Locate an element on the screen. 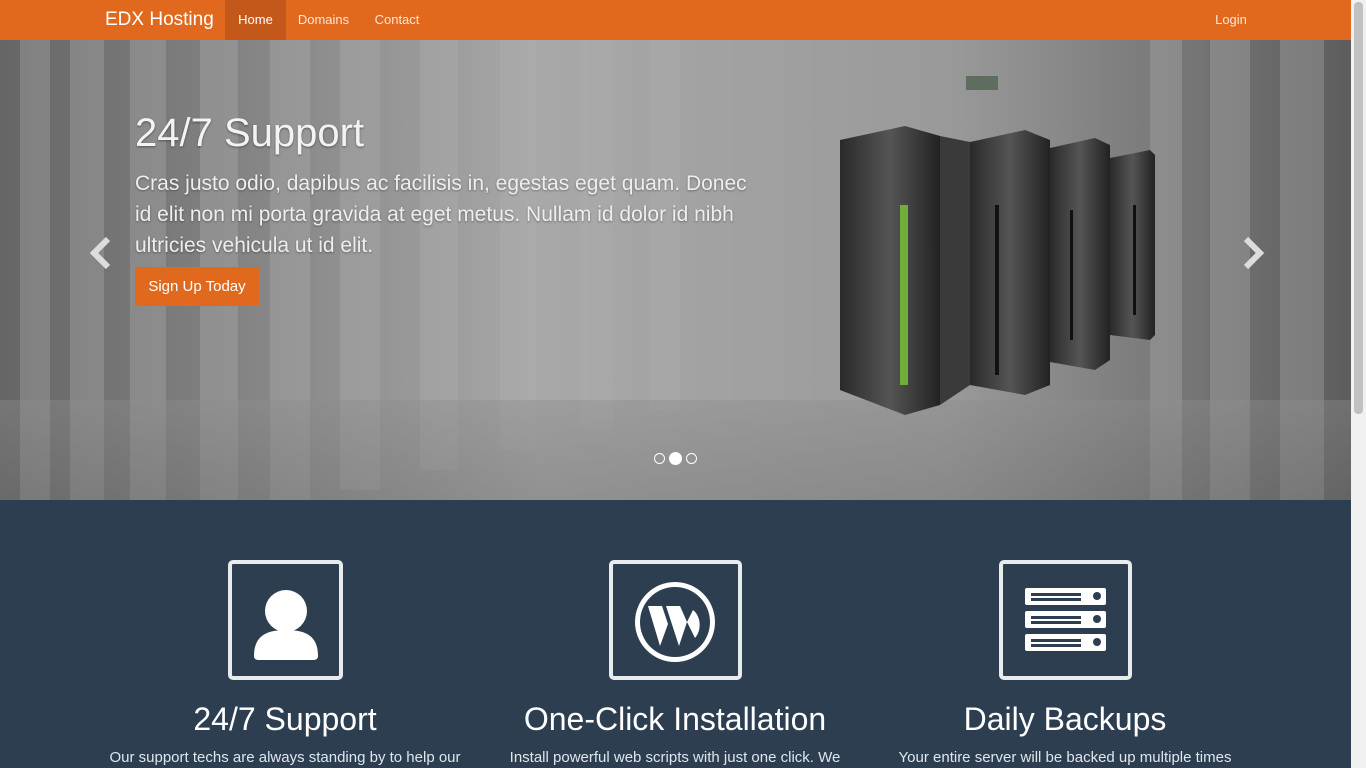 The width and height of the screenshot is (1366, 768). hero-title: 24/7 Support is located at coordinates (250, 133).